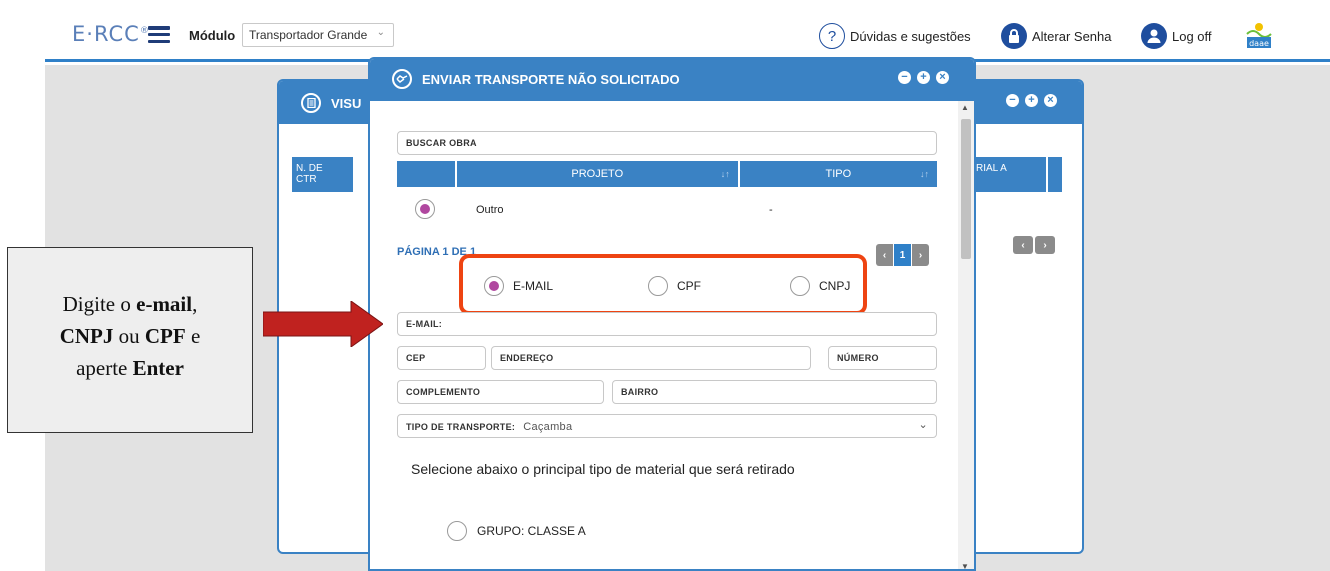  I want to click on obra-table-header: PROJETO ↓↑ TIPO ↓↑, so click(667, 174).